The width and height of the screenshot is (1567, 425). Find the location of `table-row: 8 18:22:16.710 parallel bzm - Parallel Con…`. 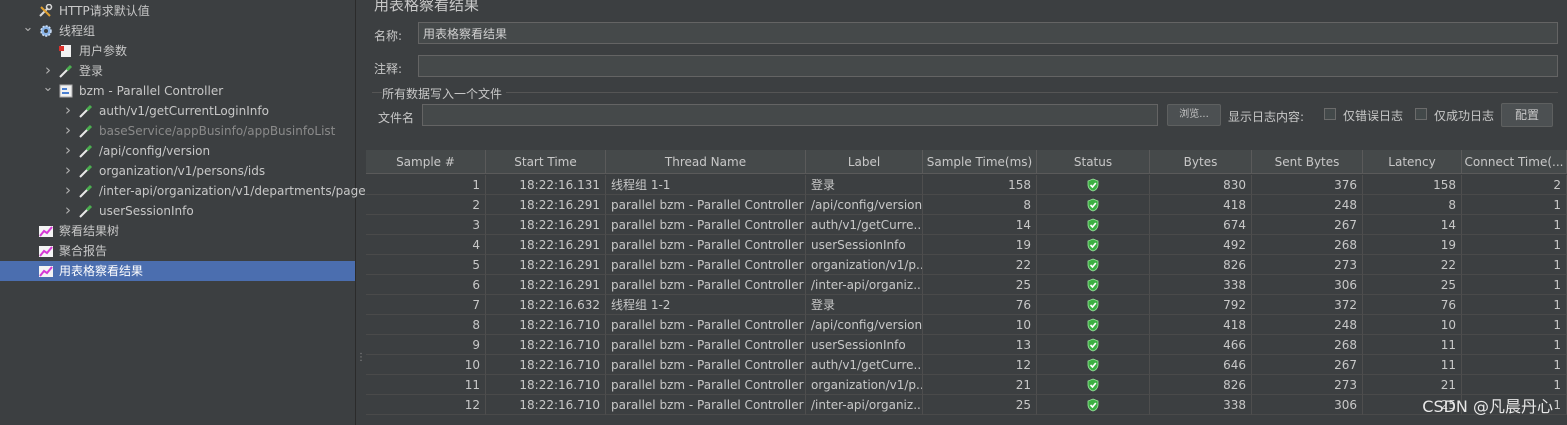

table-row: 8 18:22:16.710 parallel bzm - Parallel Con… is located at coordinates (966, 325).